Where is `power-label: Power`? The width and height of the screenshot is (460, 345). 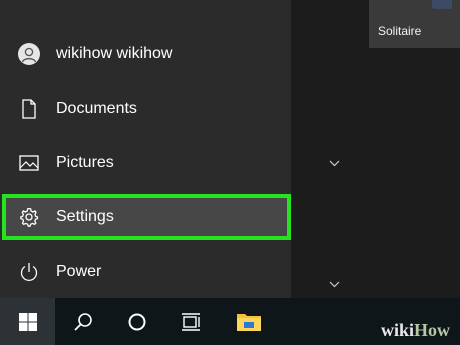
power-label: Power is located at coordinates (79, 271).